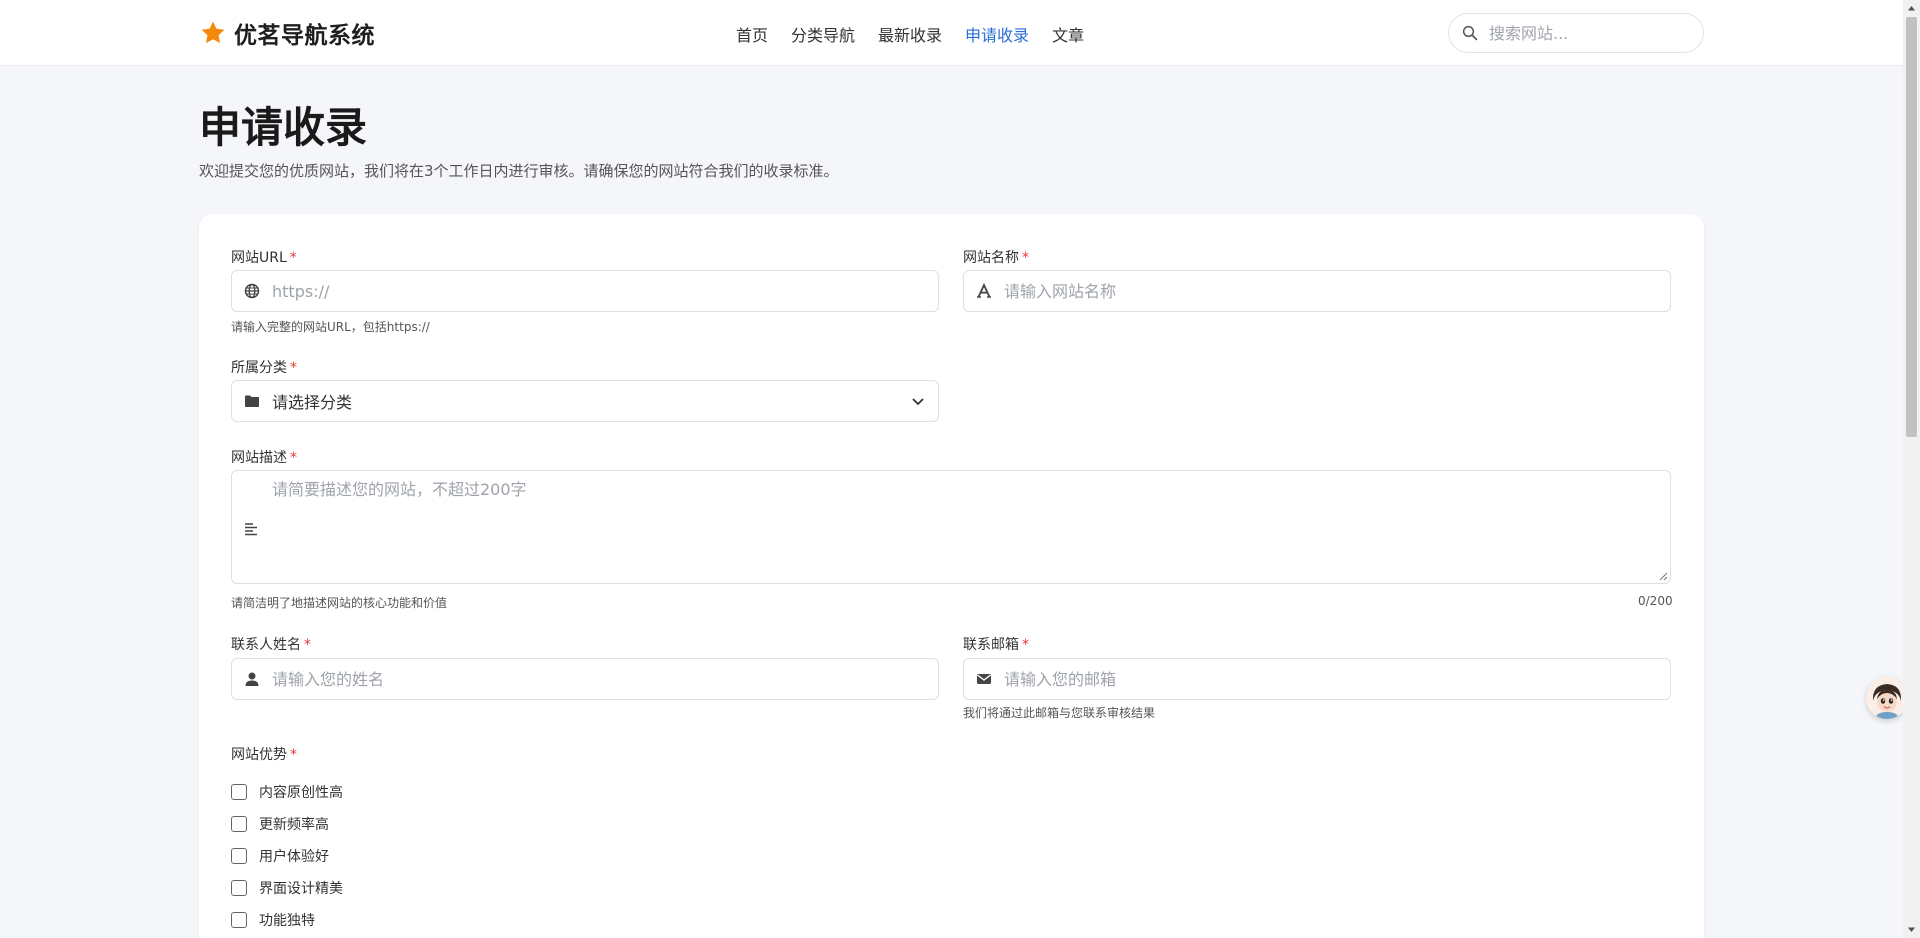  Describe the element at coordinates (1337, 291) in the screenshot. I see `name-input` at that location.